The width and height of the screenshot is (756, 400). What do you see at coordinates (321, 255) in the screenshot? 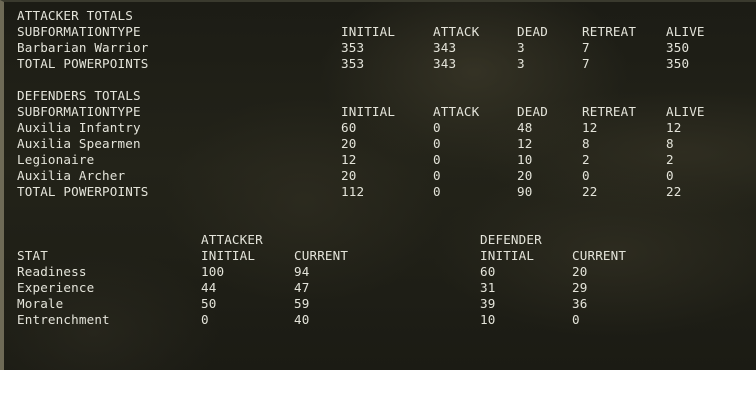
I see `stats-header-attacker-current: CURRENT` at bounding box center [321, 255].